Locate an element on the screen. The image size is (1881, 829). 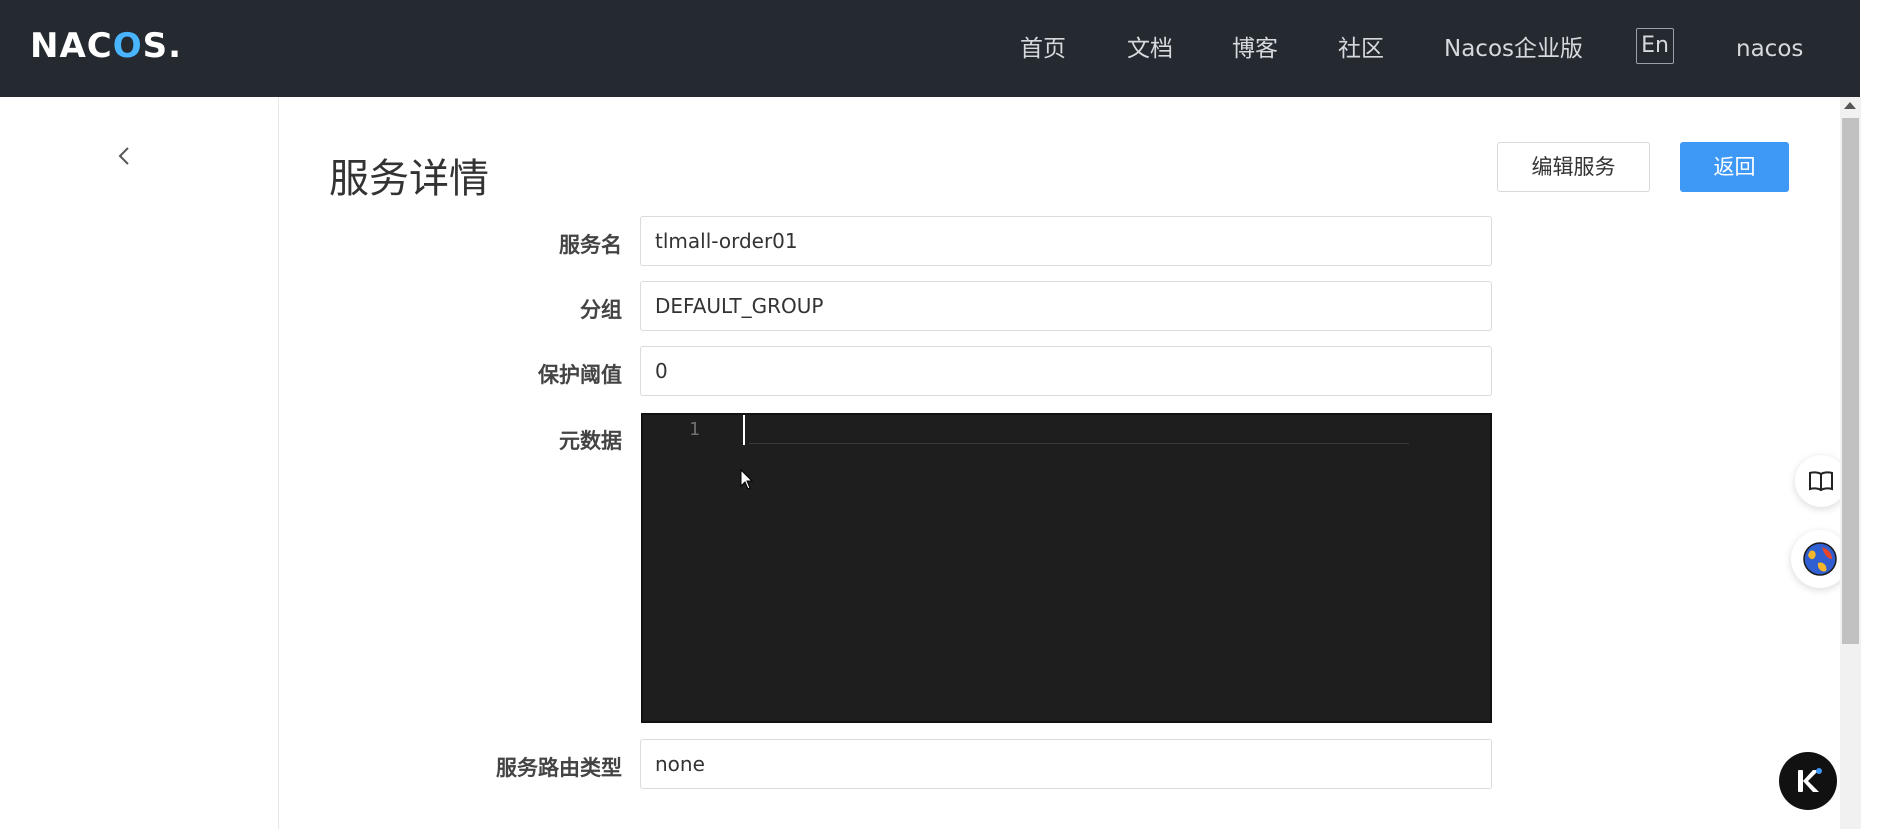
nav-home: 首页 is located at coordinates (1043, 49).